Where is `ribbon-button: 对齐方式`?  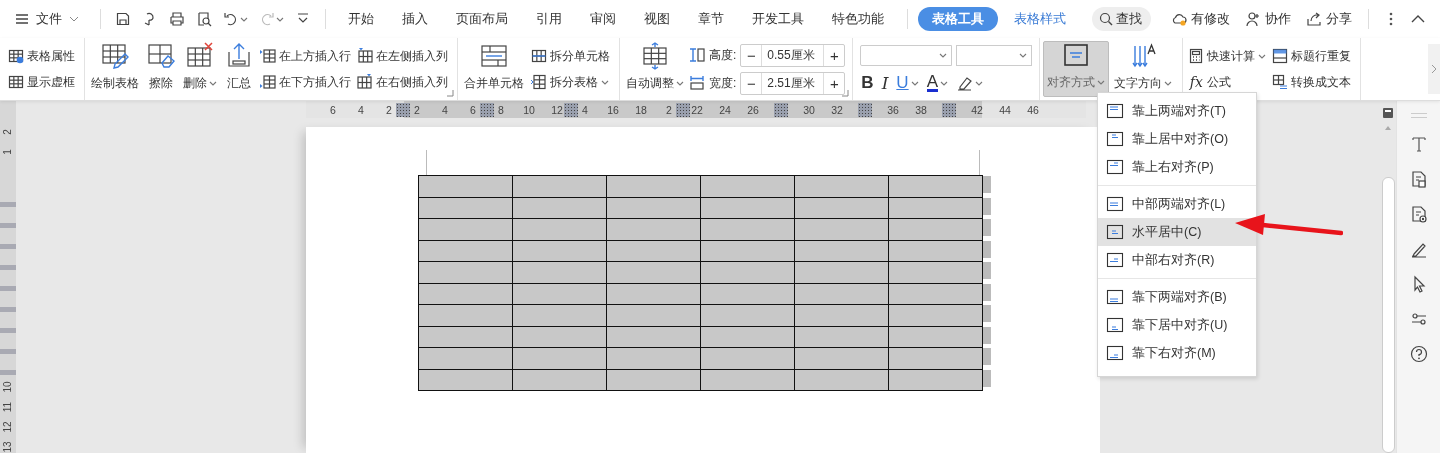
ribbon-button: 对齐方式 is located at coordinates (1076, 69).